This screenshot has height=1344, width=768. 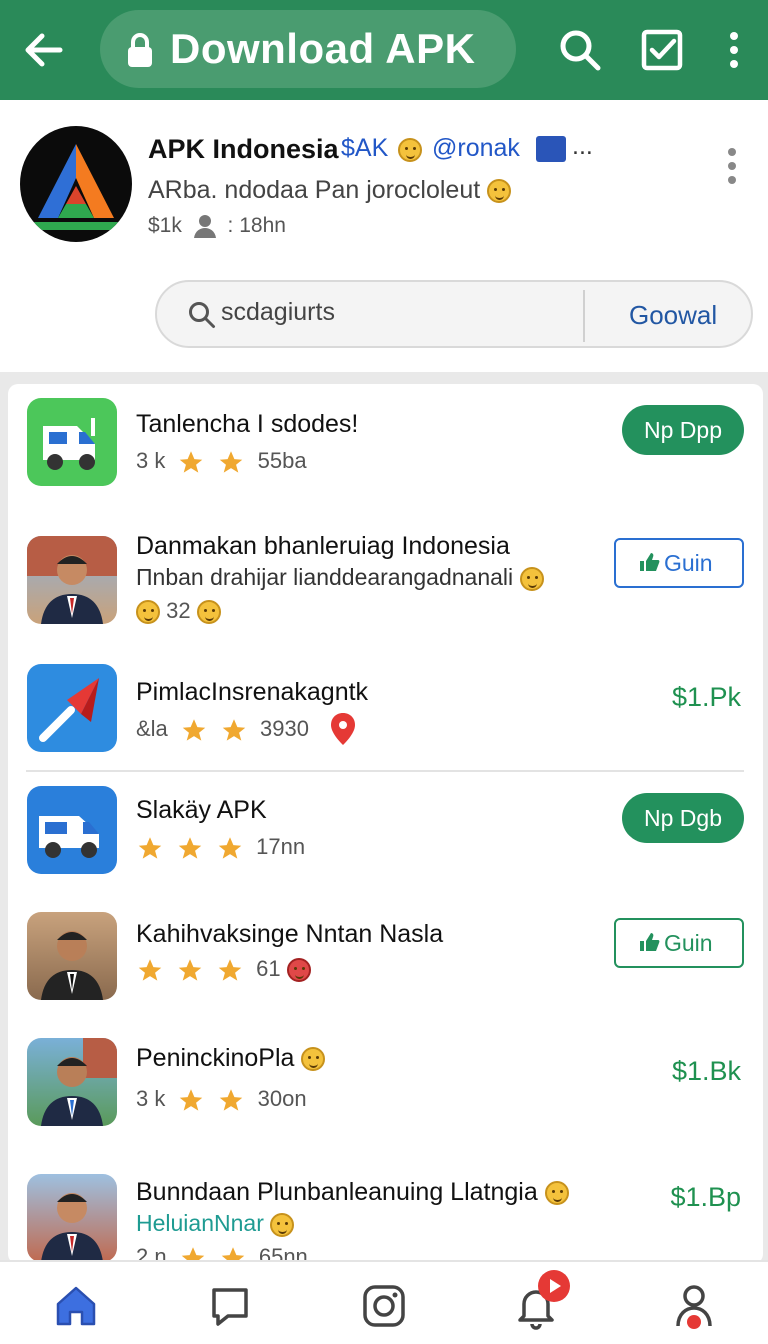 I want to click on instagram-icon, so click(x=384, y=1306).